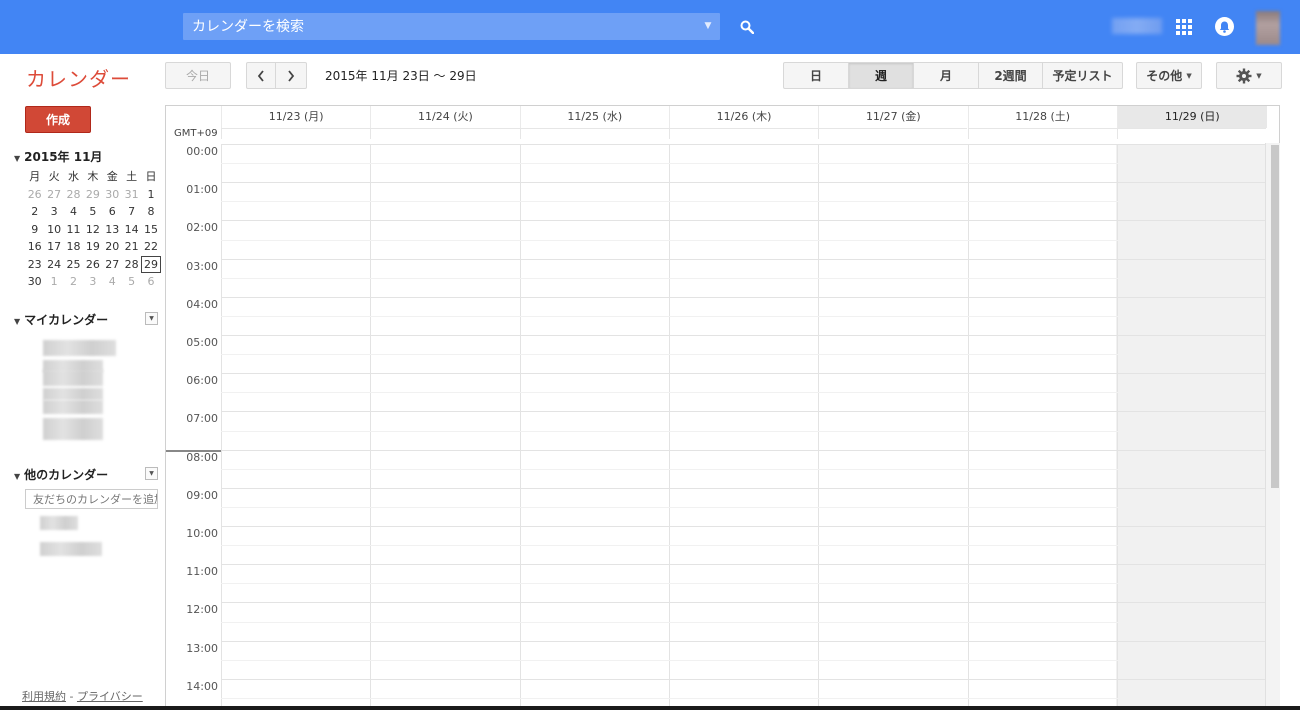 Image resolution: width=1300 pixels, height=710 pixels. Describe the element at coordinates (73, 265) in the screenshot. I see `mini-calendar-day: 25` at that location.